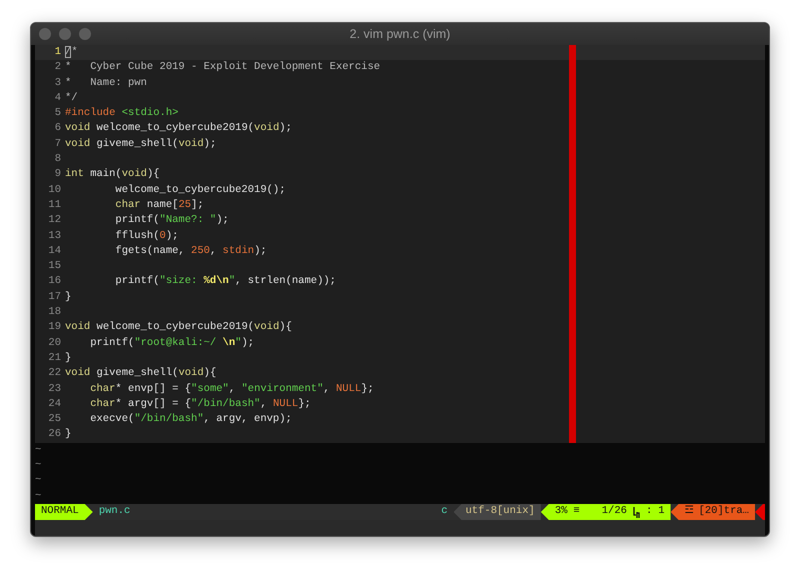 This screenshot has width=800, height=574. Describe the element at coordinates (60, 512) in the screenshot. I see `mode-indicator: NORMAL` at that location.